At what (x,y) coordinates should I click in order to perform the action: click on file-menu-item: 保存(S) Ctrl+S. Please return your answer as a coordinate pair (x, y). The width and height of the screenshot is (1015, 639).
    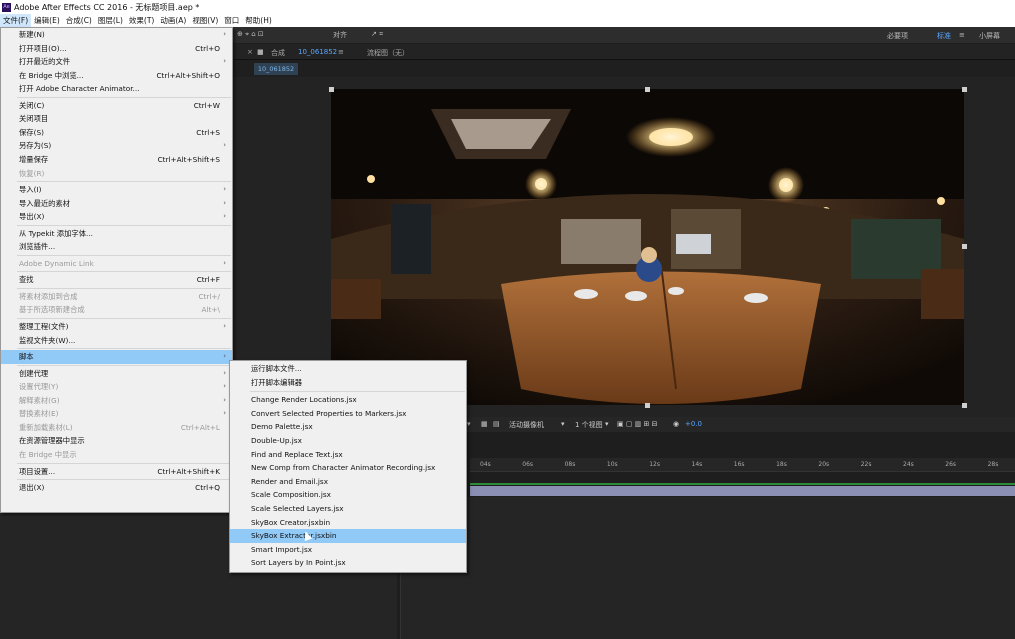
    Looking at the image, I should click on (116, 133).